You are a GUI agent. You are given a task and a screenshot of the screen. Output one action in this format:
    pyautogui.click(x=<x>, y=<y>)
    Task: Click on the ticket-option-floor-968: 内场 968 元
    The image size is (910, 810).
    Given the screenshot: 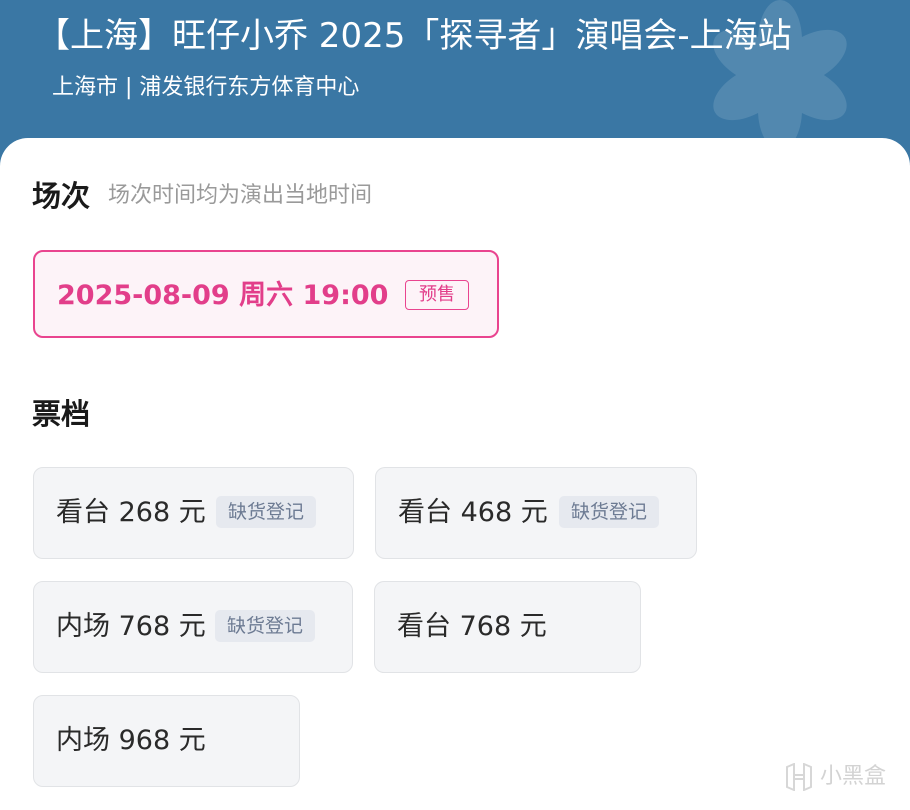 What is the action you would take?
    pyautogui.click(x=166, y=741)
    